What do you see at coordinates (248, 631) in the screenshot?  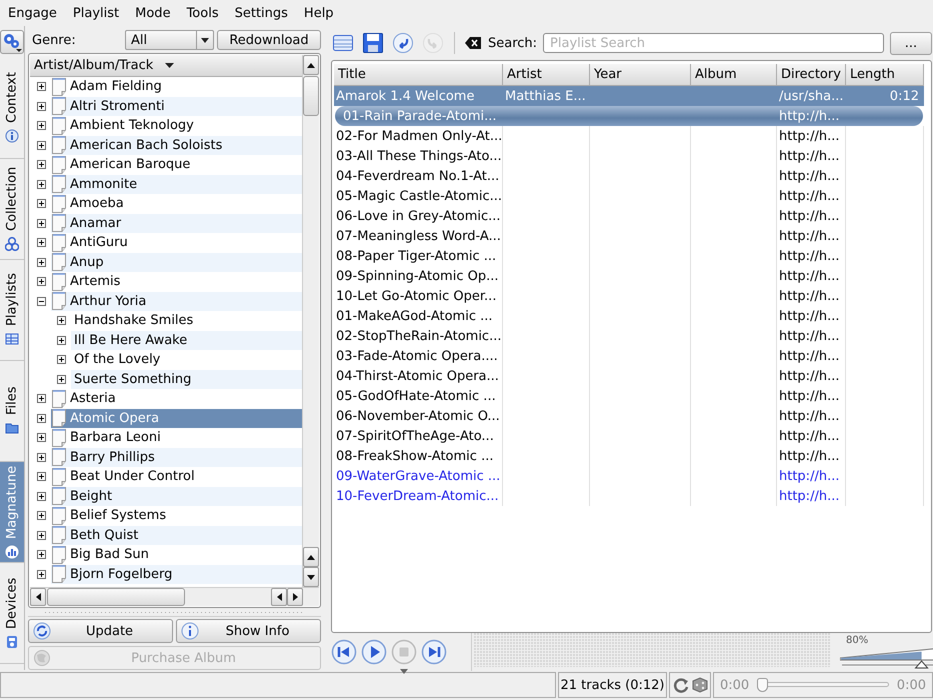 I see `action-button: Show Info` at bounding box center [248, 631].